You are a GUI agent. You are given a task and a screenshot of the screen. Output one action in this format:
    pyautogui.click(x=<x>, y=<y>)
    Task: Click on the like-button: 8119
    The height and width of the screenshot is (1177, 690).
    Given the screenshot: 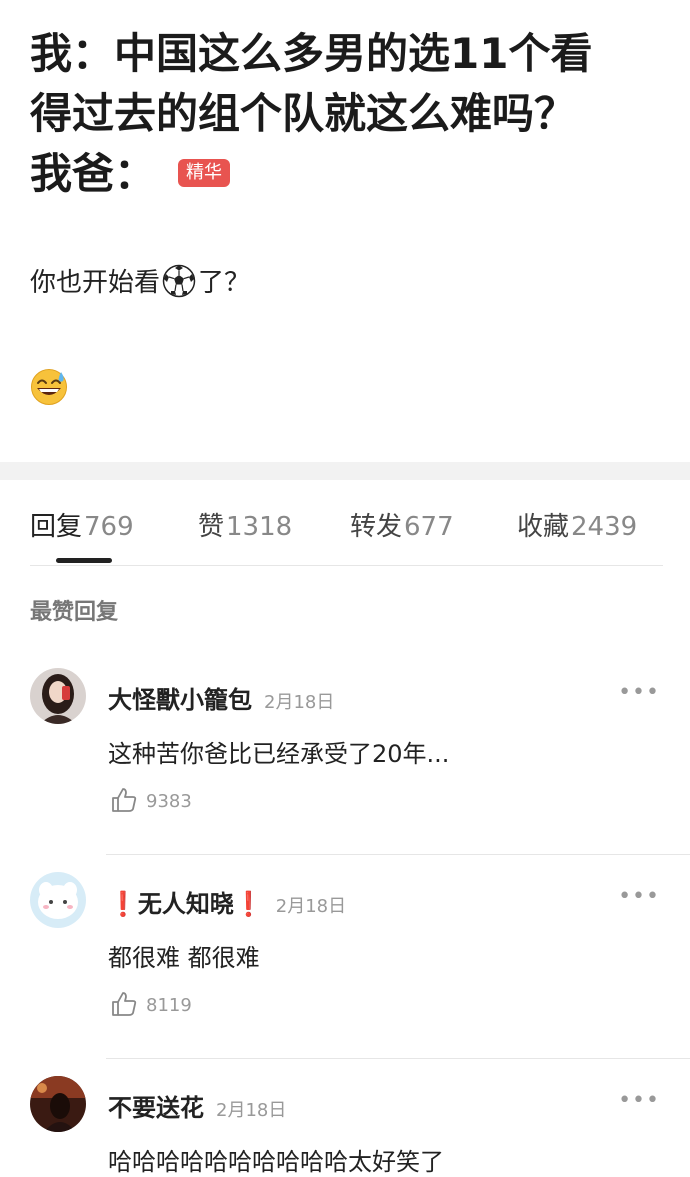 What is the action you would take?
    pyautogui.click(x=151, y=1006)
    